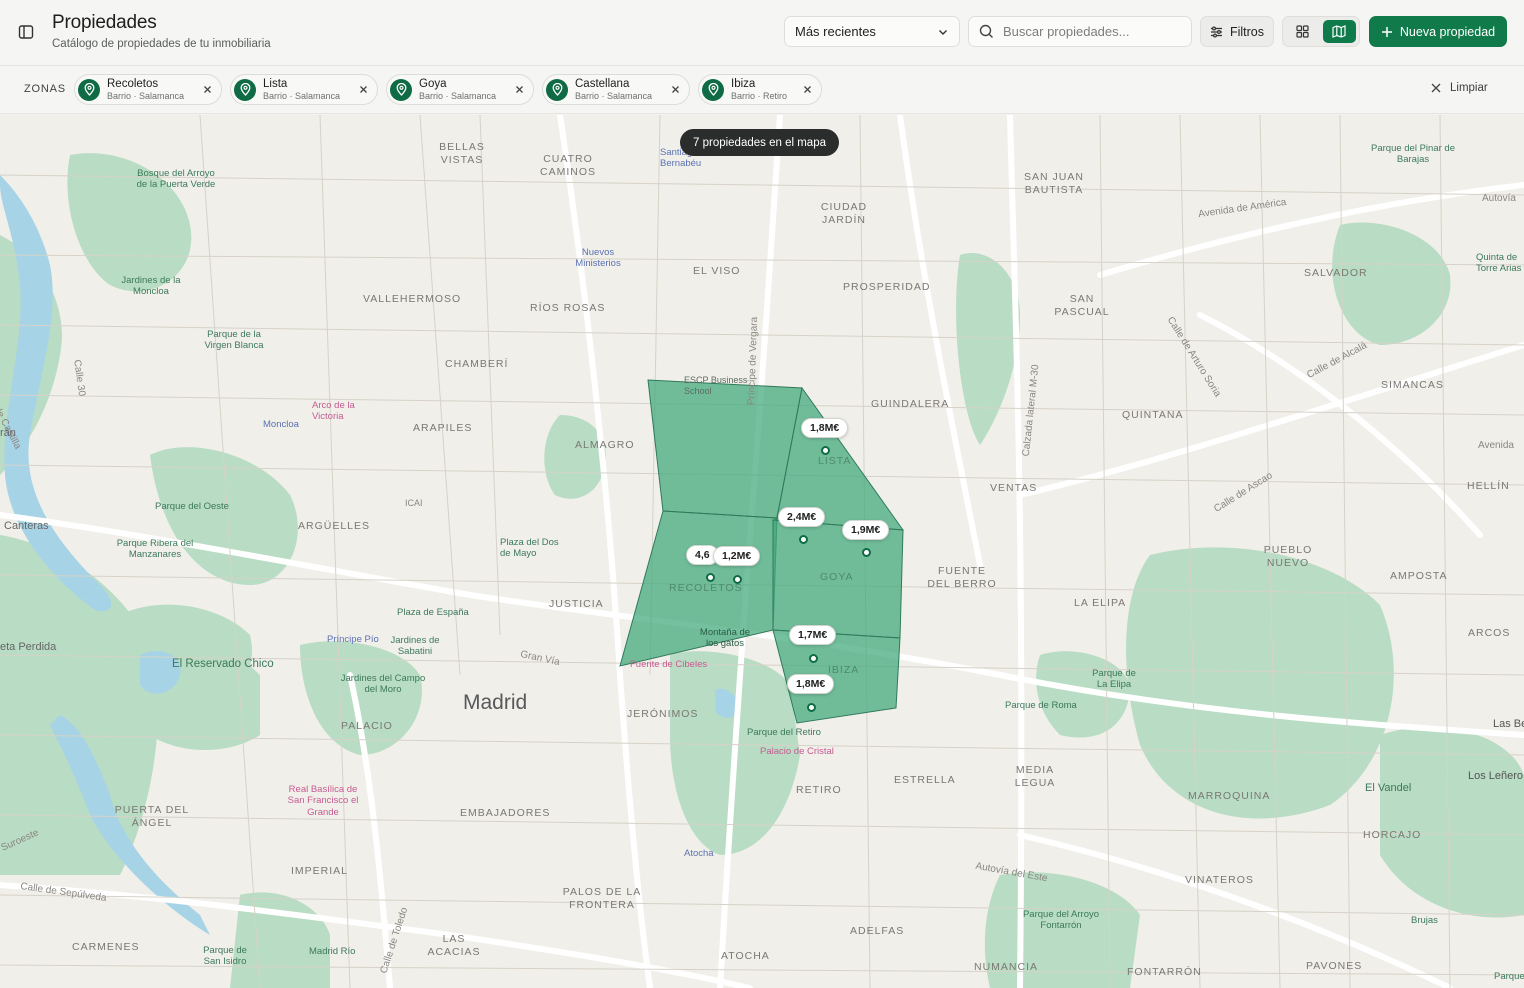 Image resolution: width=1524 pixels, height=988 pixels. Describe the element at coordinates (706, 588) in the screenshot. I see `district-label: RECOLETOS` at that location.